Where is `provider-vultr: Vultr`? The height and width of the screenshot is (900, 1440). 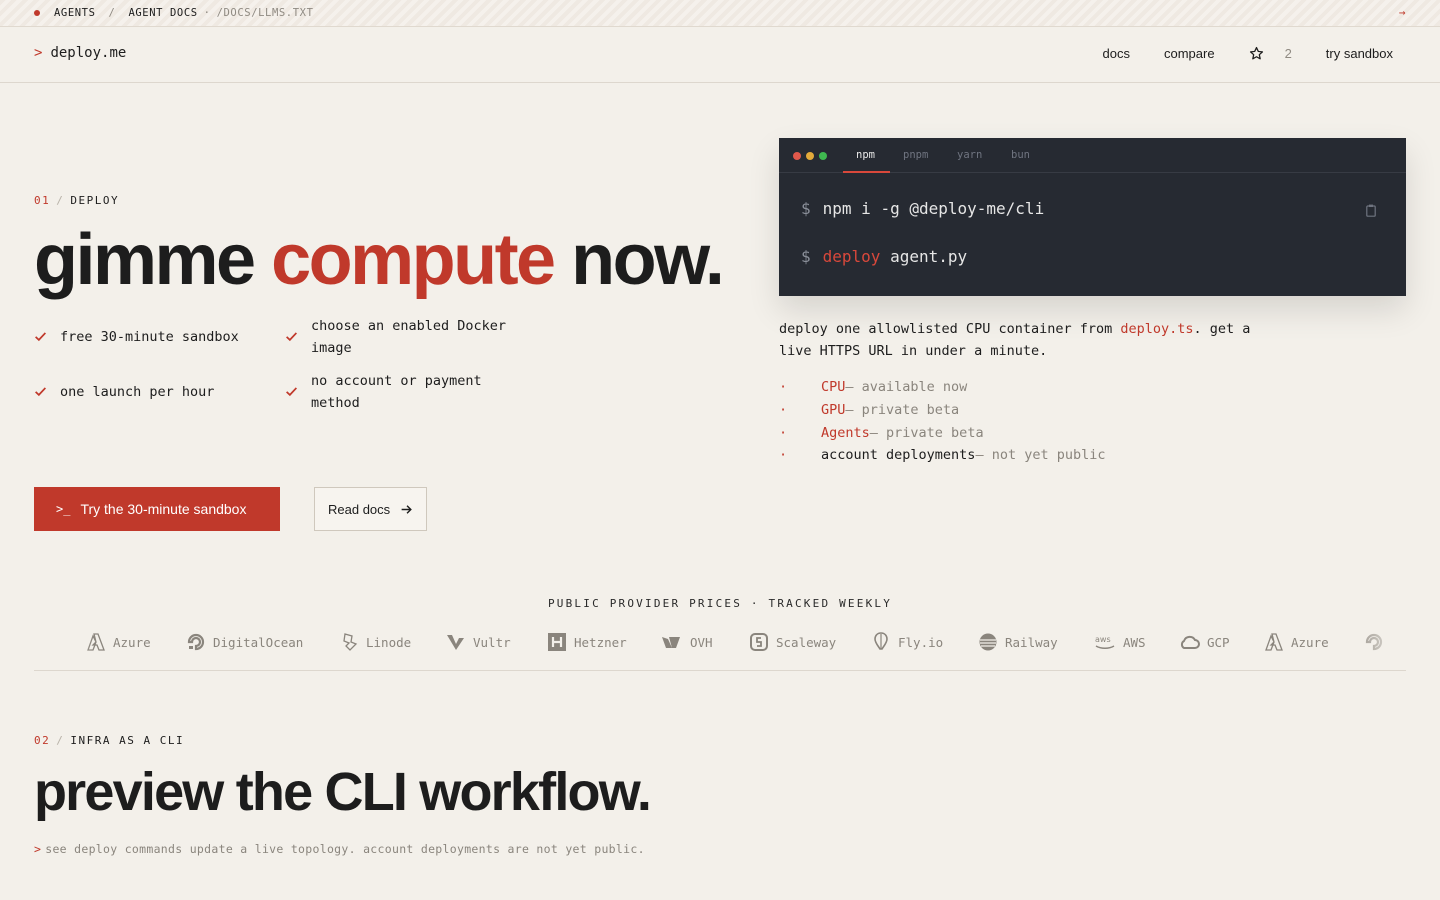 provider-vultr: Vultr is located at coordinates (478, 642).